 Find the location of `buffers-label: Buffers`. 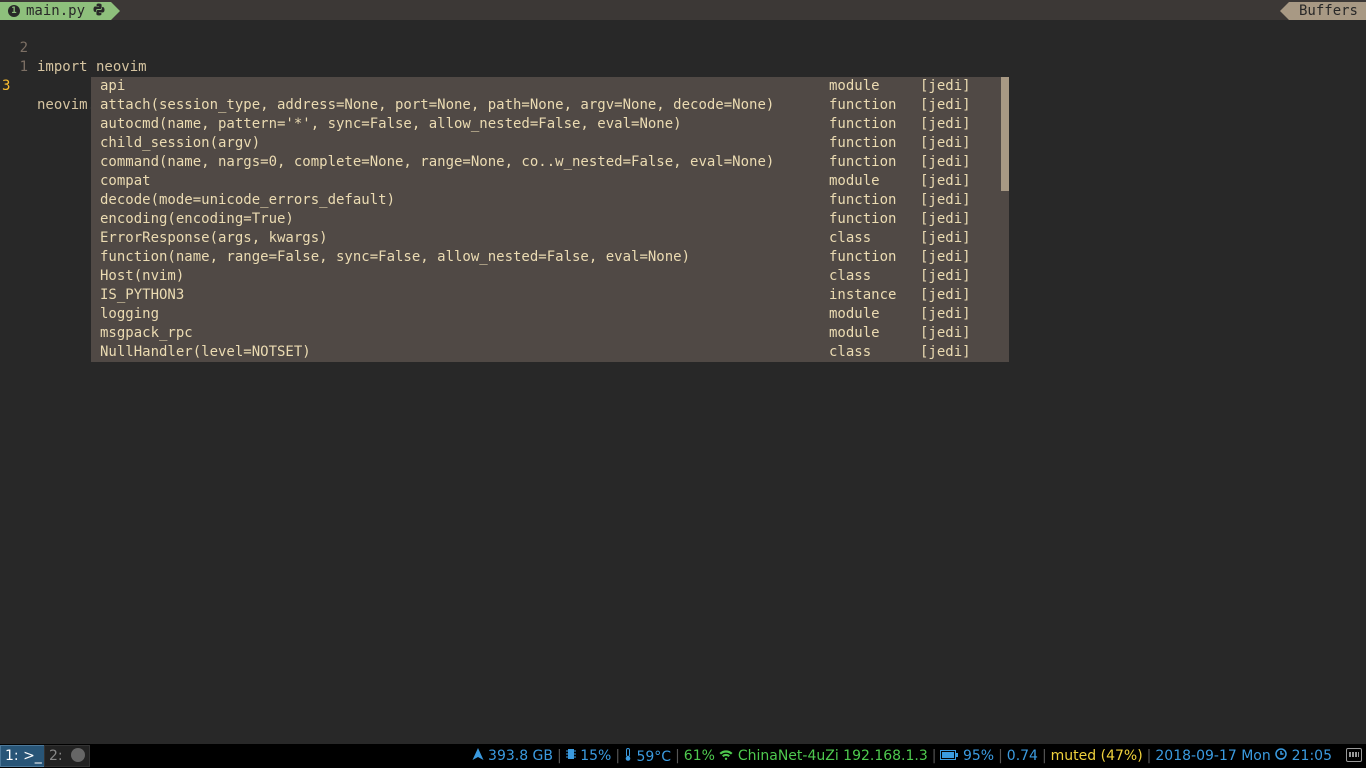

buffers-label: Buffers is located at coordinates (1322, 11).